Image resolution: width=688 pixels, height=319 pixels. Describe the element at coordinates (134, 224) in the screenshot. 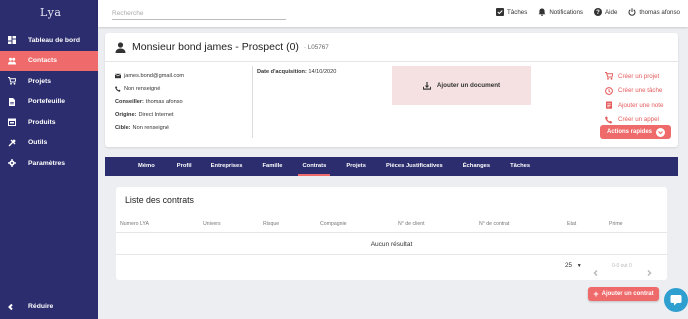

I see `column-header: Numero LYA` at that location.